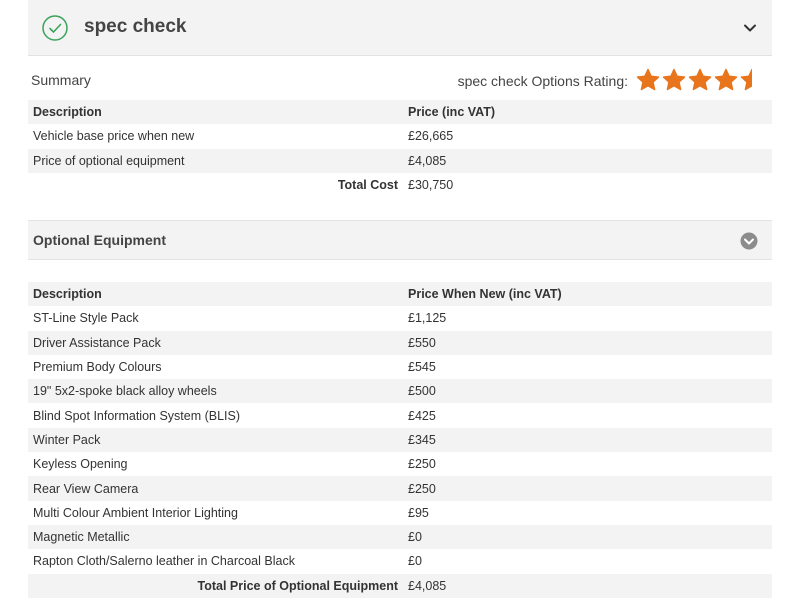 The height and width of the screenshot is (600, 800). Describe the element at coordinates (400, 28) in the screenshot. I see `spec-check-header: spec check` at that location.